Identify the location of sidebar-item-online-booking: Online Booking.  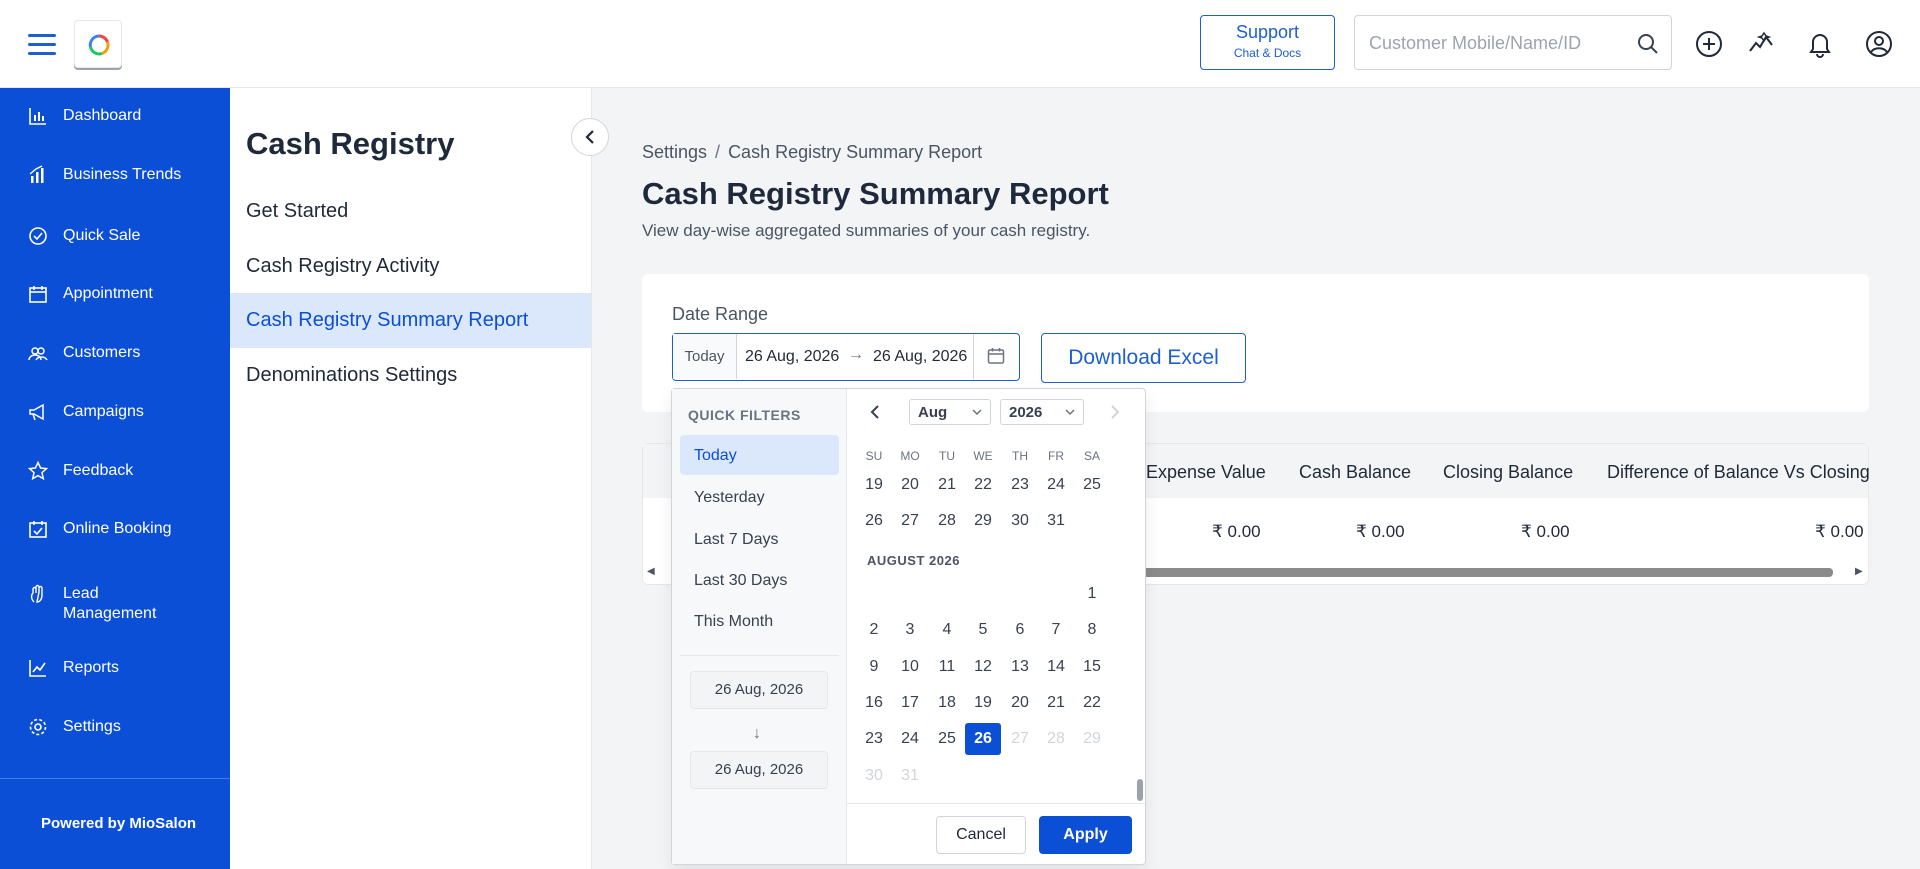
(115, 529).